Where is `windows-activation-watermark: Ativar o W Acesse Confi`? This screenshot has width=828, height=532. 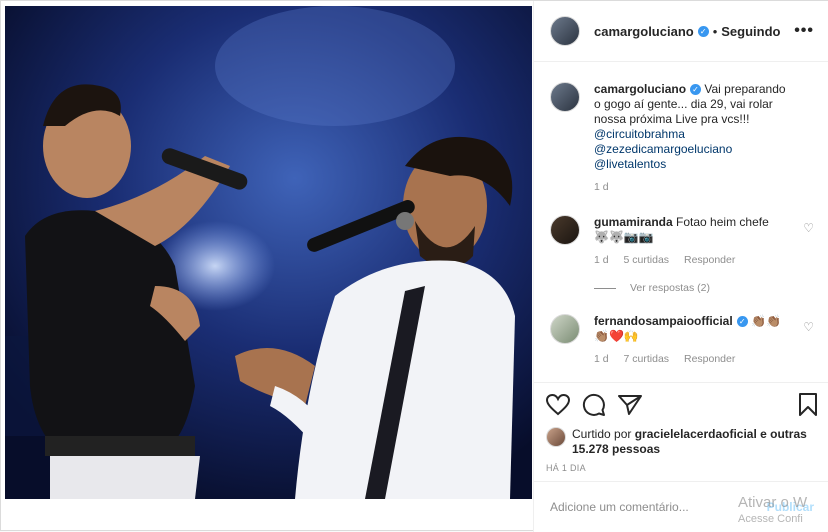 windows-activation-watermark: Ativar o W Acesse Confi is located at coordinates (772, 511).